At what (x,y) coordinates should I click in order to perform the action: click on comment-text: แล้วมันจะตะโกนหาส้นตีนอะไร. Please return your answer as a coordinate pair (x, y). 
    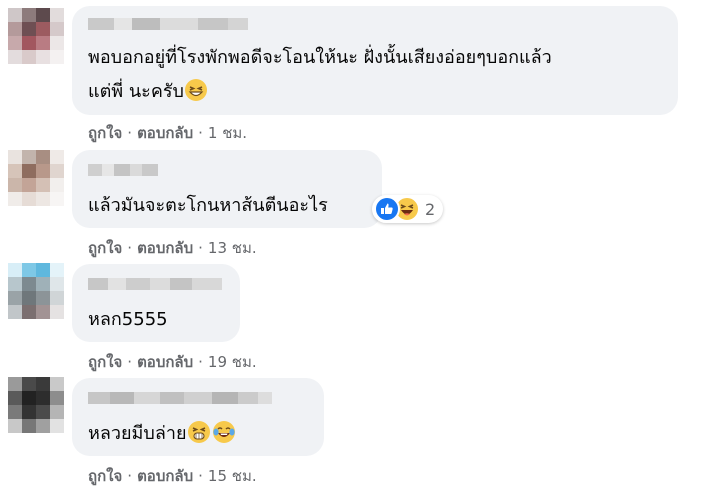
    Looking at the image, I should click on (208, 205).